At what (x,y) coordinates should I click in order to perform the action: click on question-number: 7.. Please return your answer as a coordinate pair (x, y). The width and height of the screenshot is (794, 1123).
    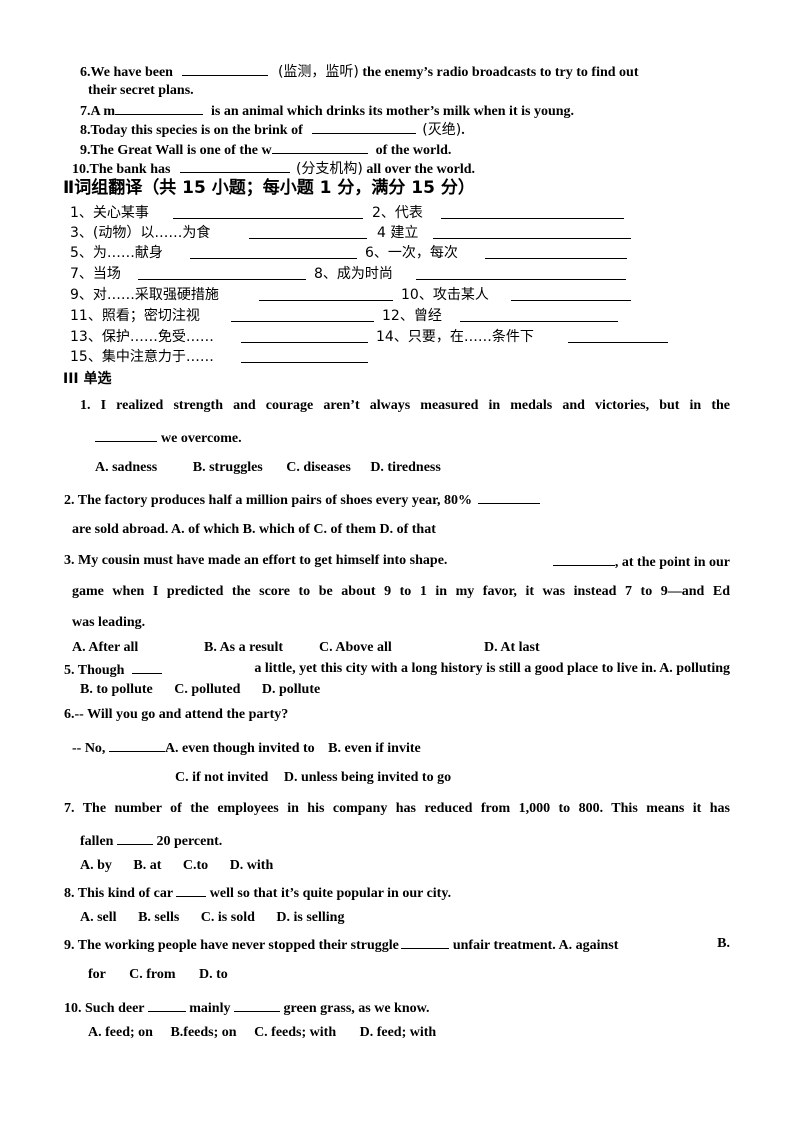
    Looking at the image, I should click on (85, 111).